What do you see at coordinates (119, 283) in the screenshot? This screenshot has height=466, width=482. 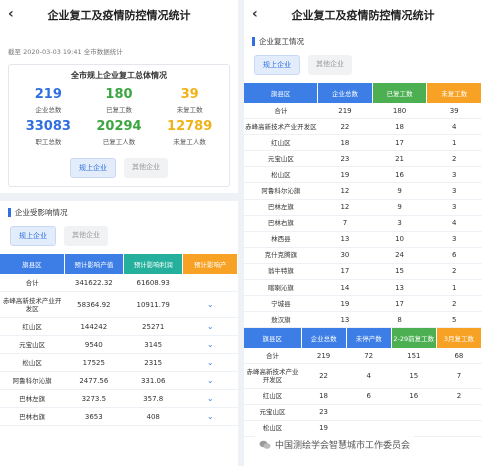 I see `table-row: 合计 341622.32 61608.93` at bounding box center [119, 283].